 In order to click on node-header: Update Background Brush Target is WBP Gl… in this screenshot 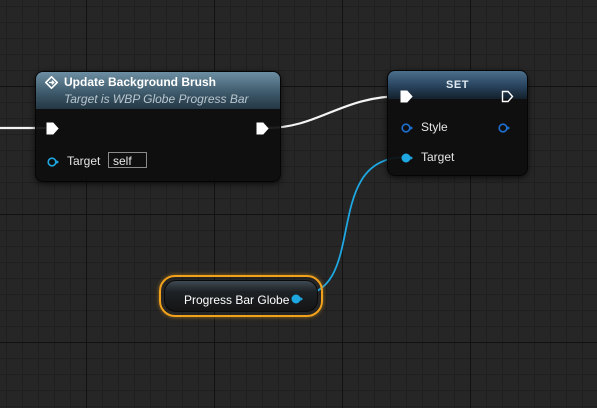, I will do `click(158, 90)`.